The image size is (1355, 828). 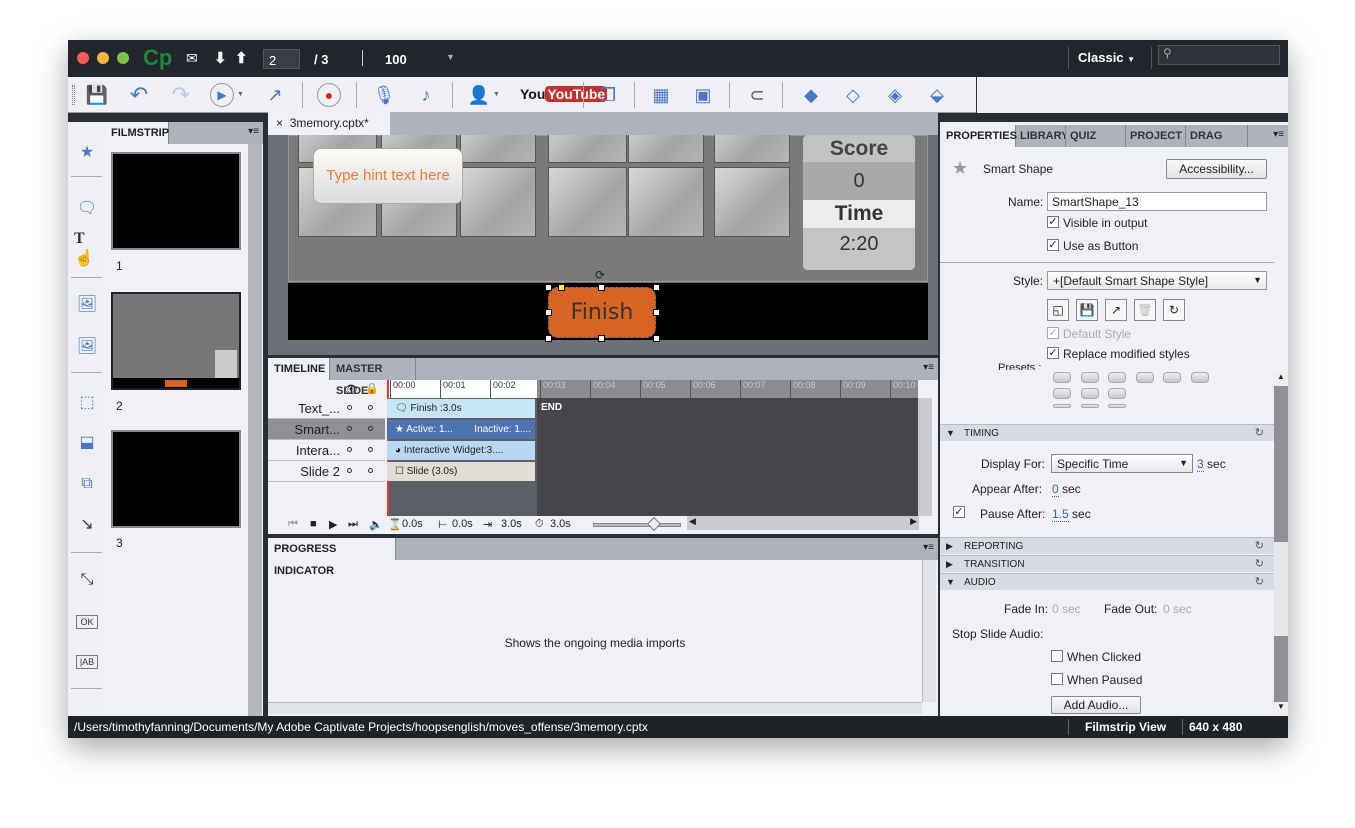 I want to click on transition-section-header: ▶ TRANSITION ↻, so click(x=1107, y=563).